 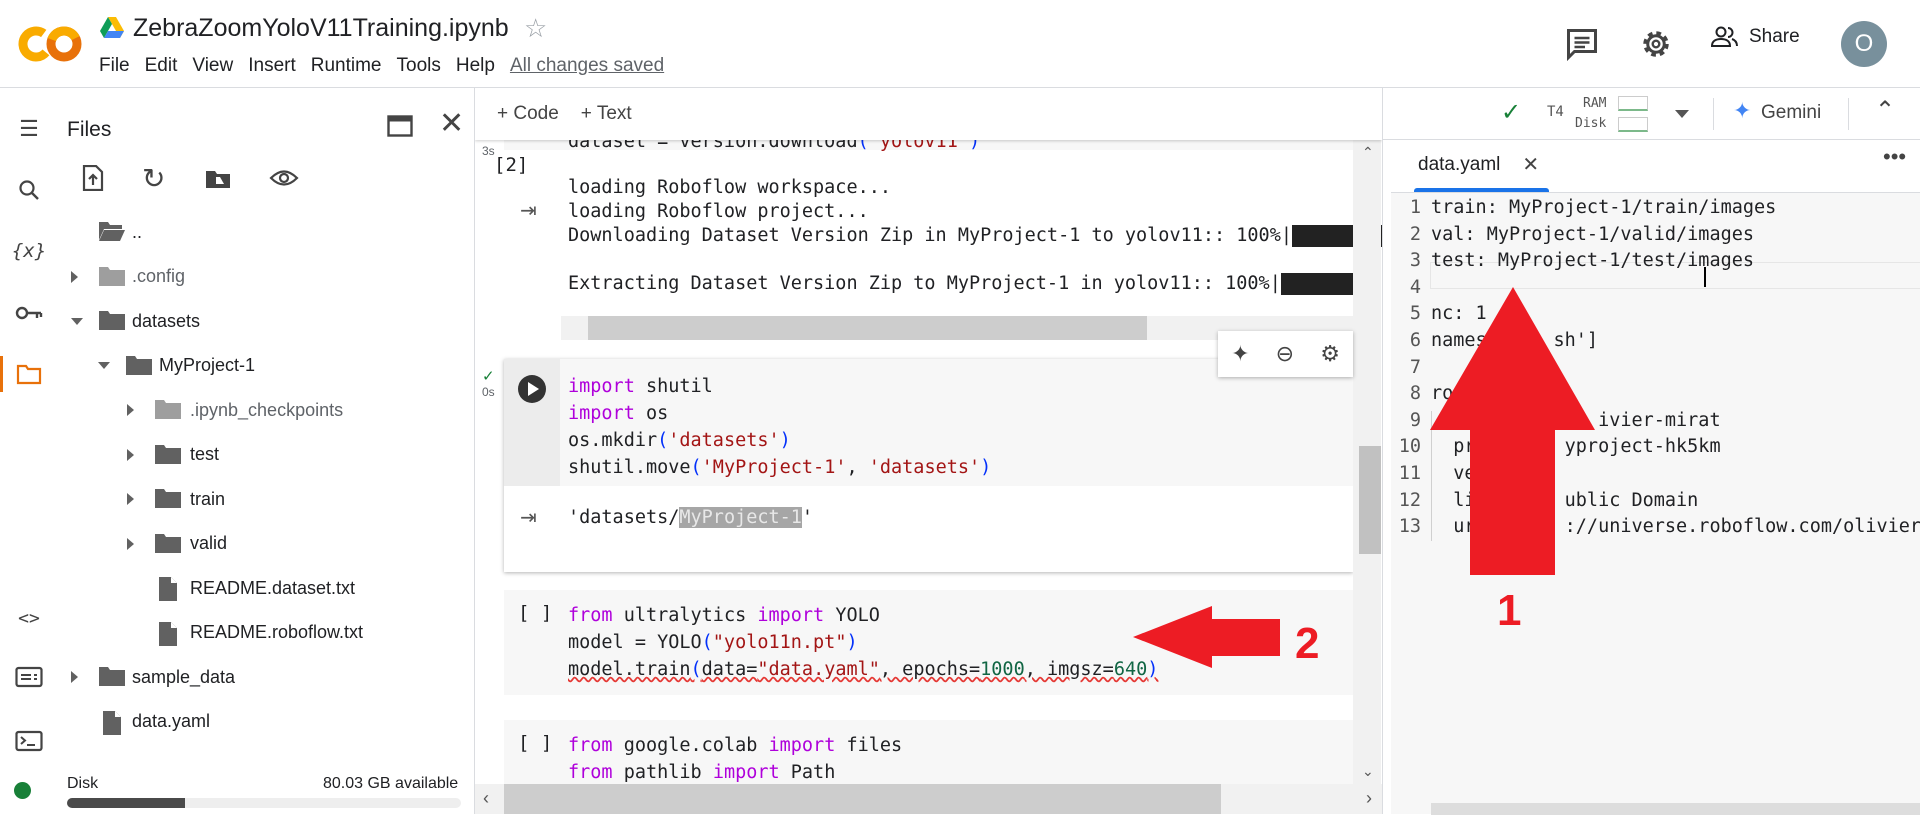 I want to click on upload-icon, so click(x=93, y=178).